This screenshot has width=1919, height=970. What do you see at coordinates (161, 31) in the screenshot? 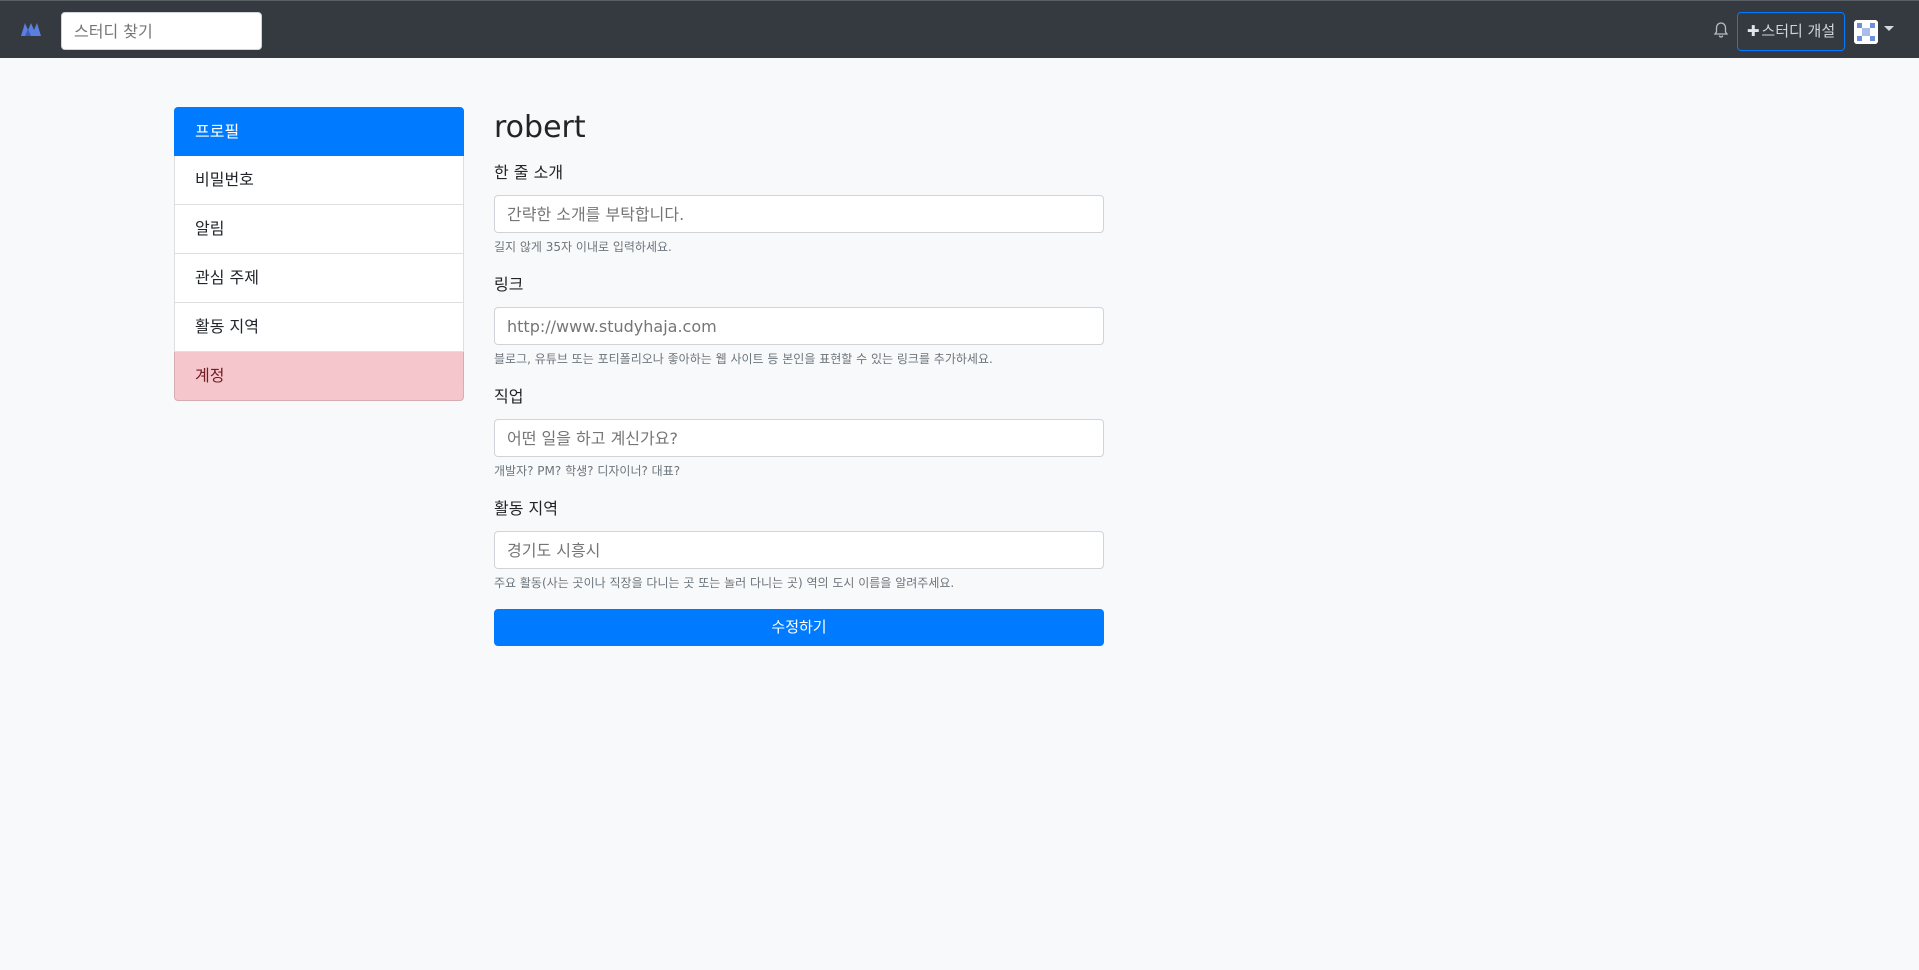
I see `search-input` at bounding box center [161, 31].